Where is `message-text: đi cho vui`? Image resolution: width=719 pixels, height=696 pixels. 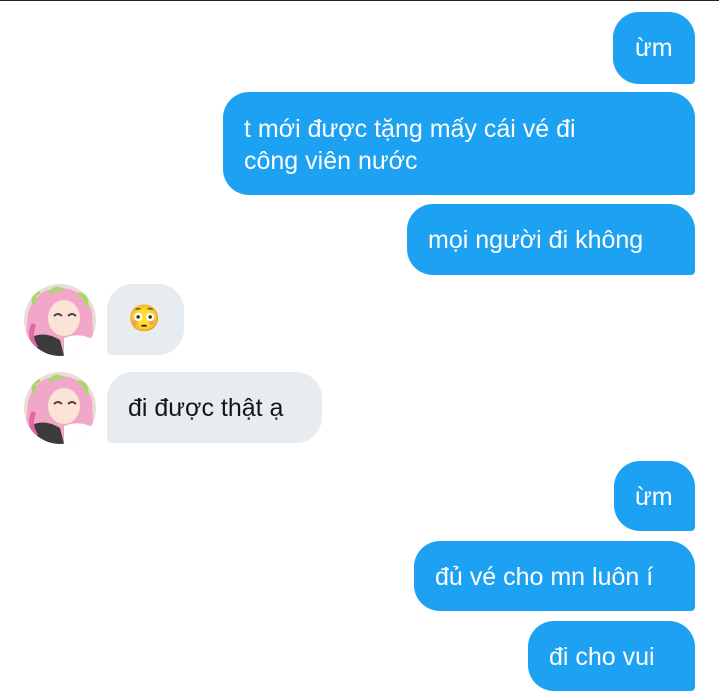 message-text: đi cho vui is located at coordinates (602, 657).